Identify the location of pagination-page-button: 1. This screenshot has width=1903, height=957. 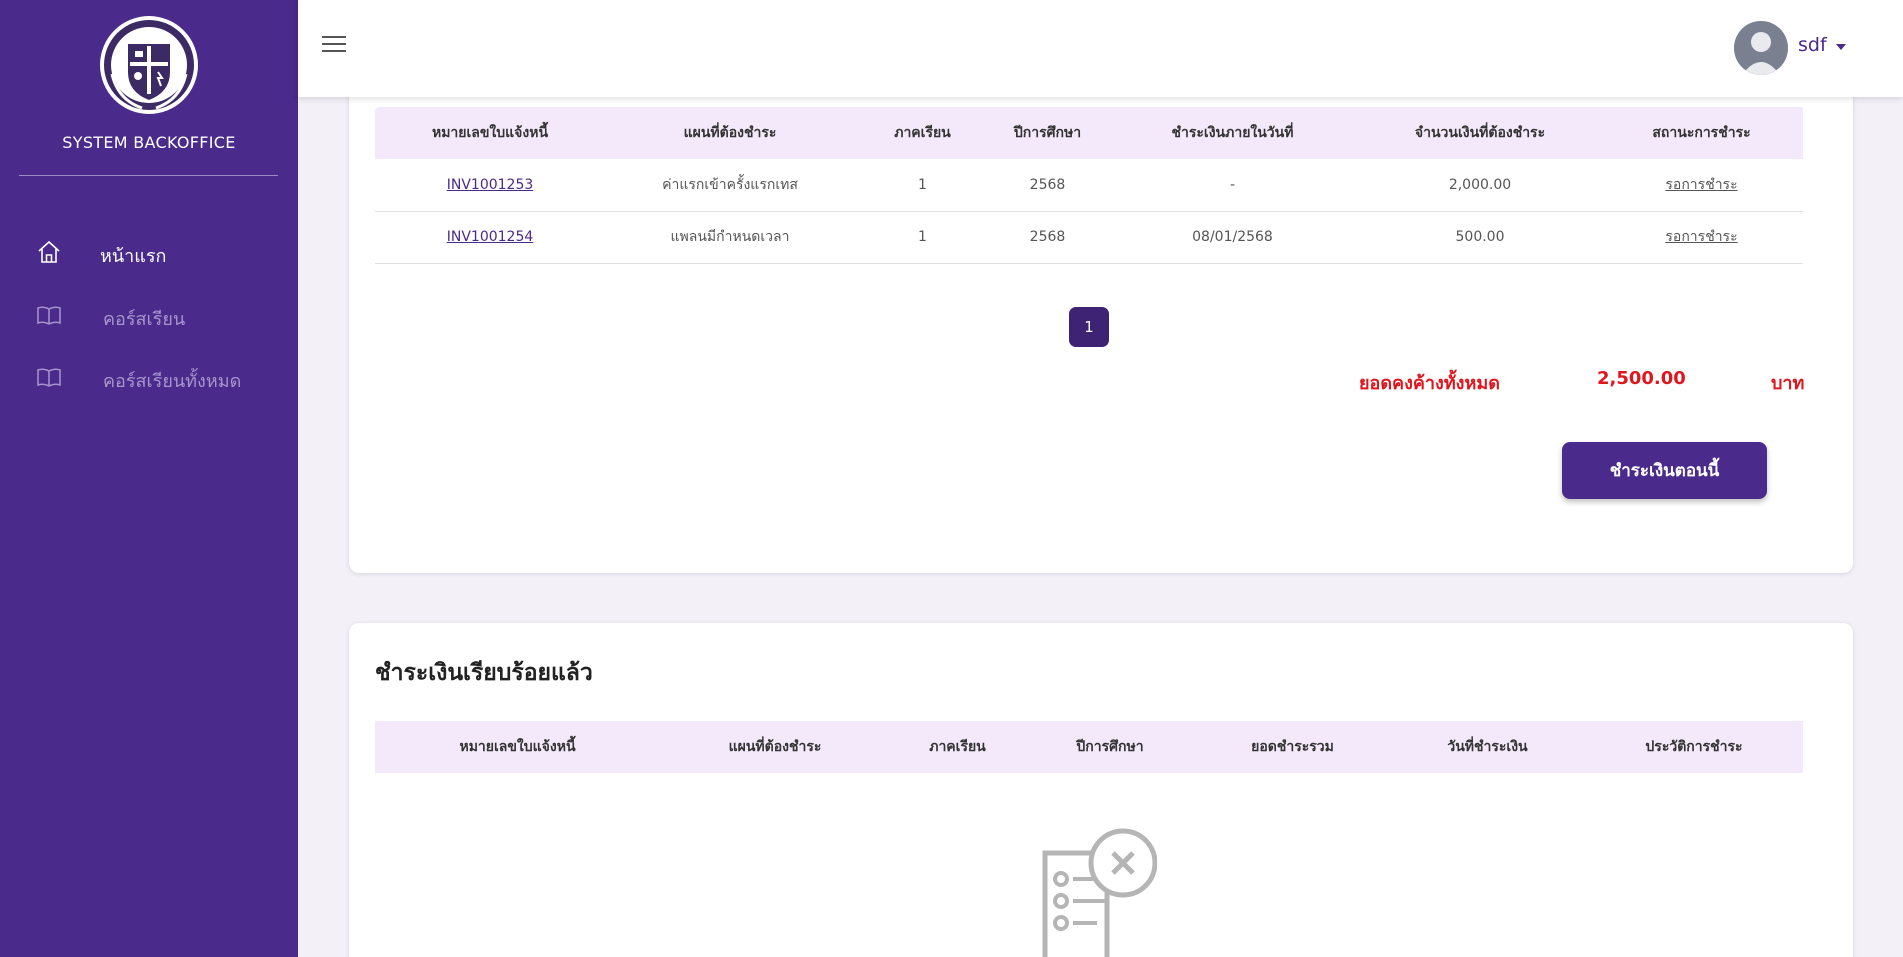
(1089, 327).